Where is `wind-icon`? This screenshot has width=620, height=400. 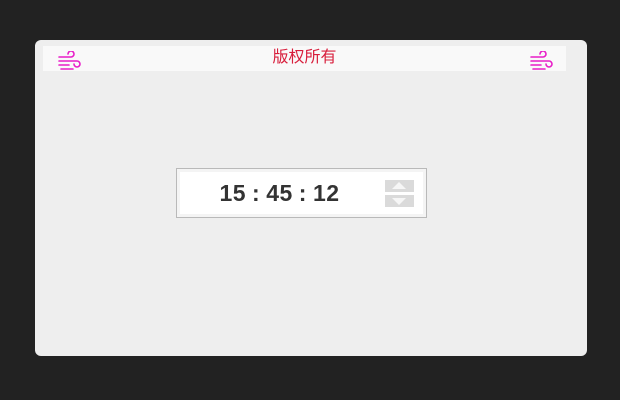
wind-icon is located at coordinates (541, 60).